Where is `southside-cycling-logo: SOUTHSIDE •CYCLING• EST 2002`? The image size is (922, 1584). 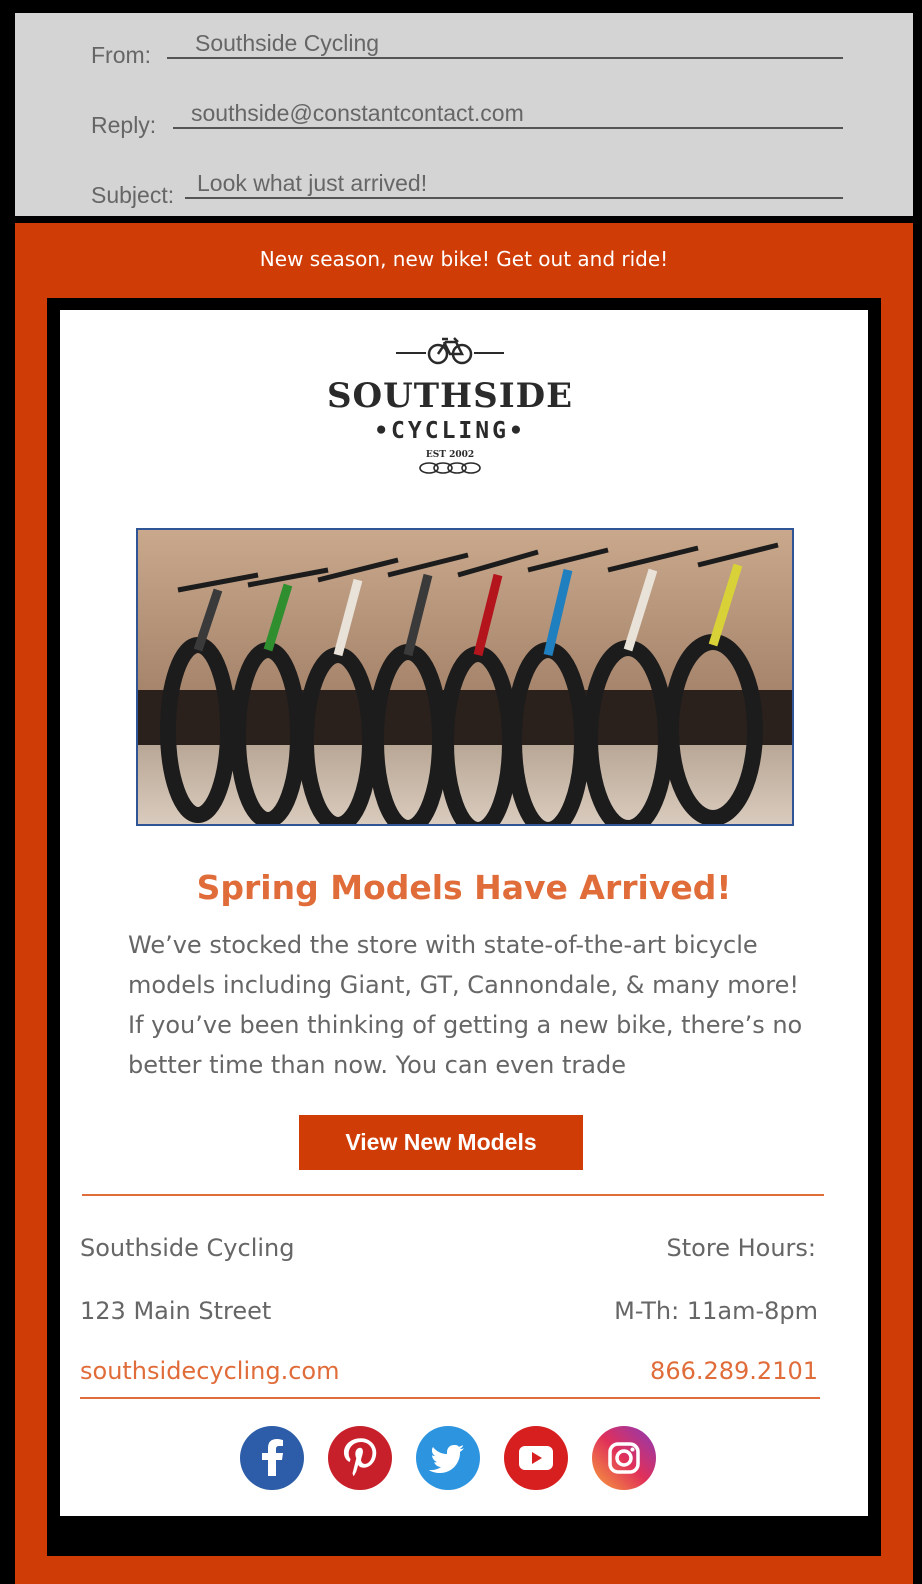 southside-cycling-logo: SOUTHSIDE •CYCLING• EST 2002 is located at coordinates (450, 414).